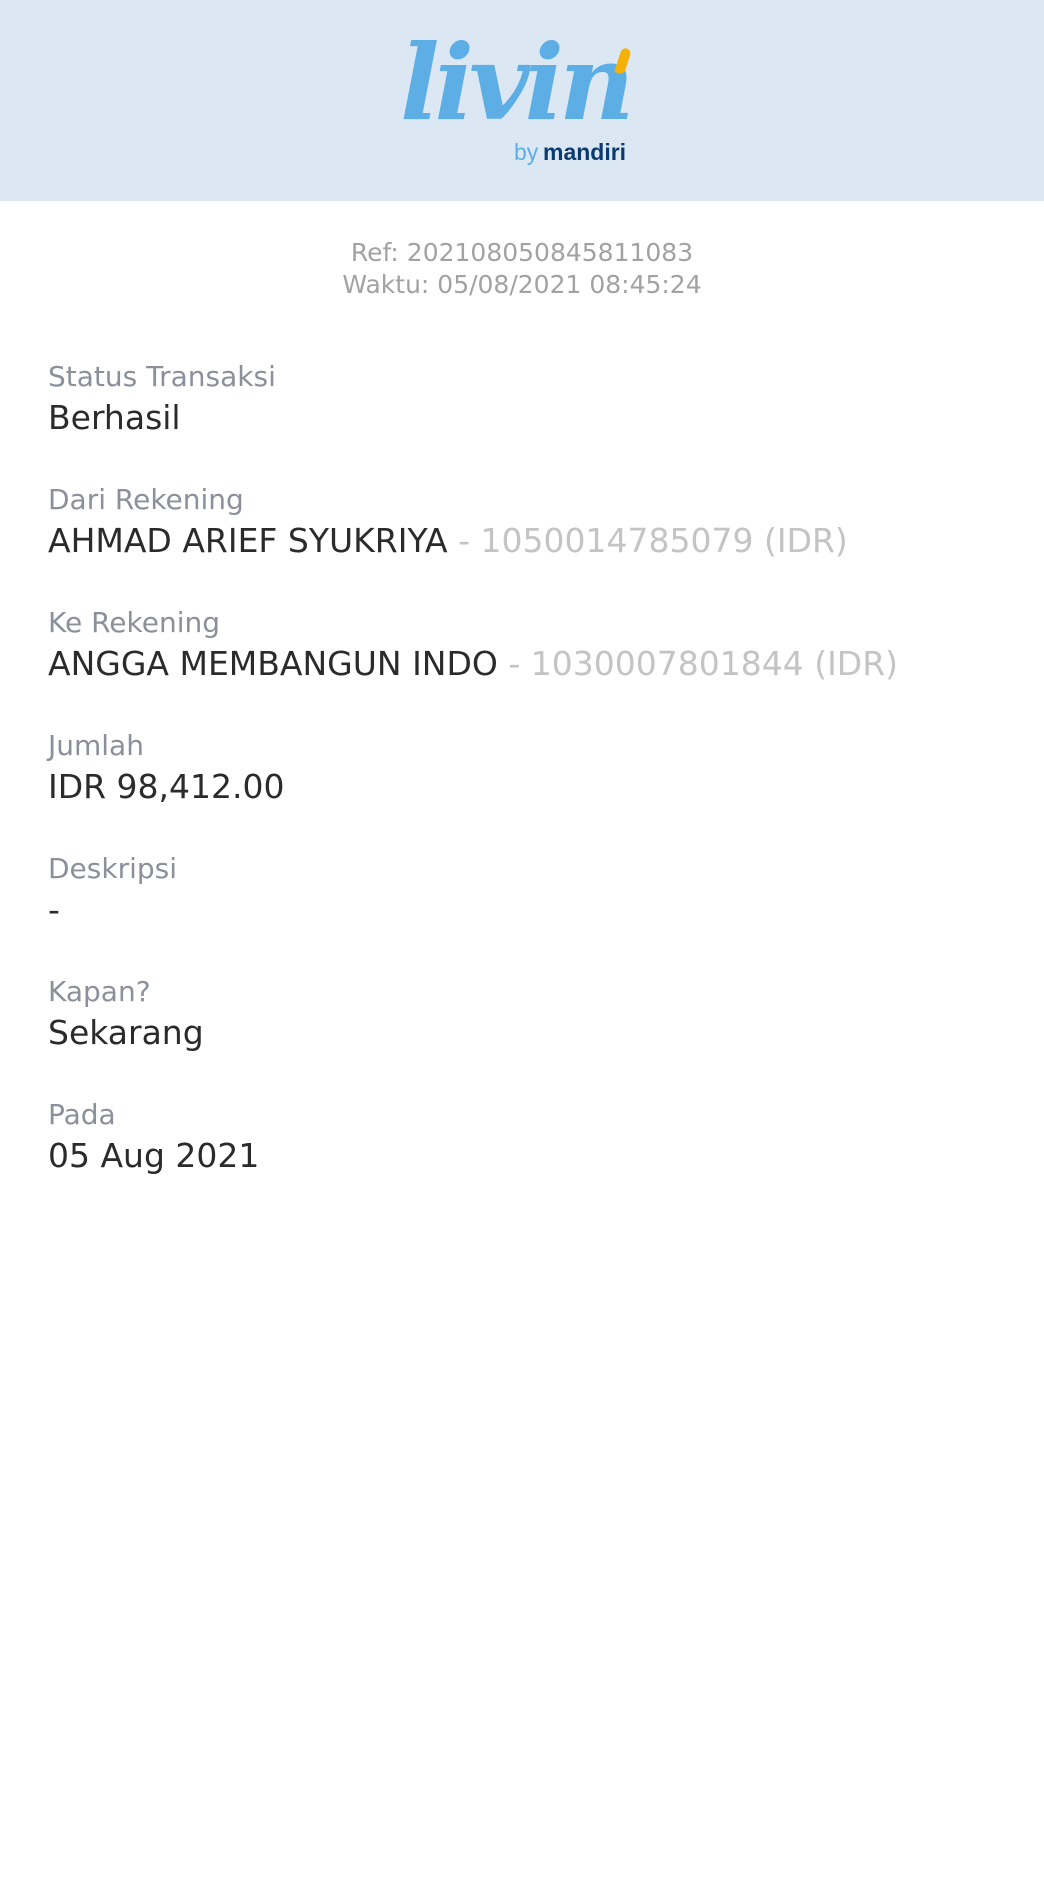 The image size is (1044, 1882). What do you see at coordinates (82, 1114) in the screenshot?
I see `date-label: Pada` at bounding box center [82, 1114].